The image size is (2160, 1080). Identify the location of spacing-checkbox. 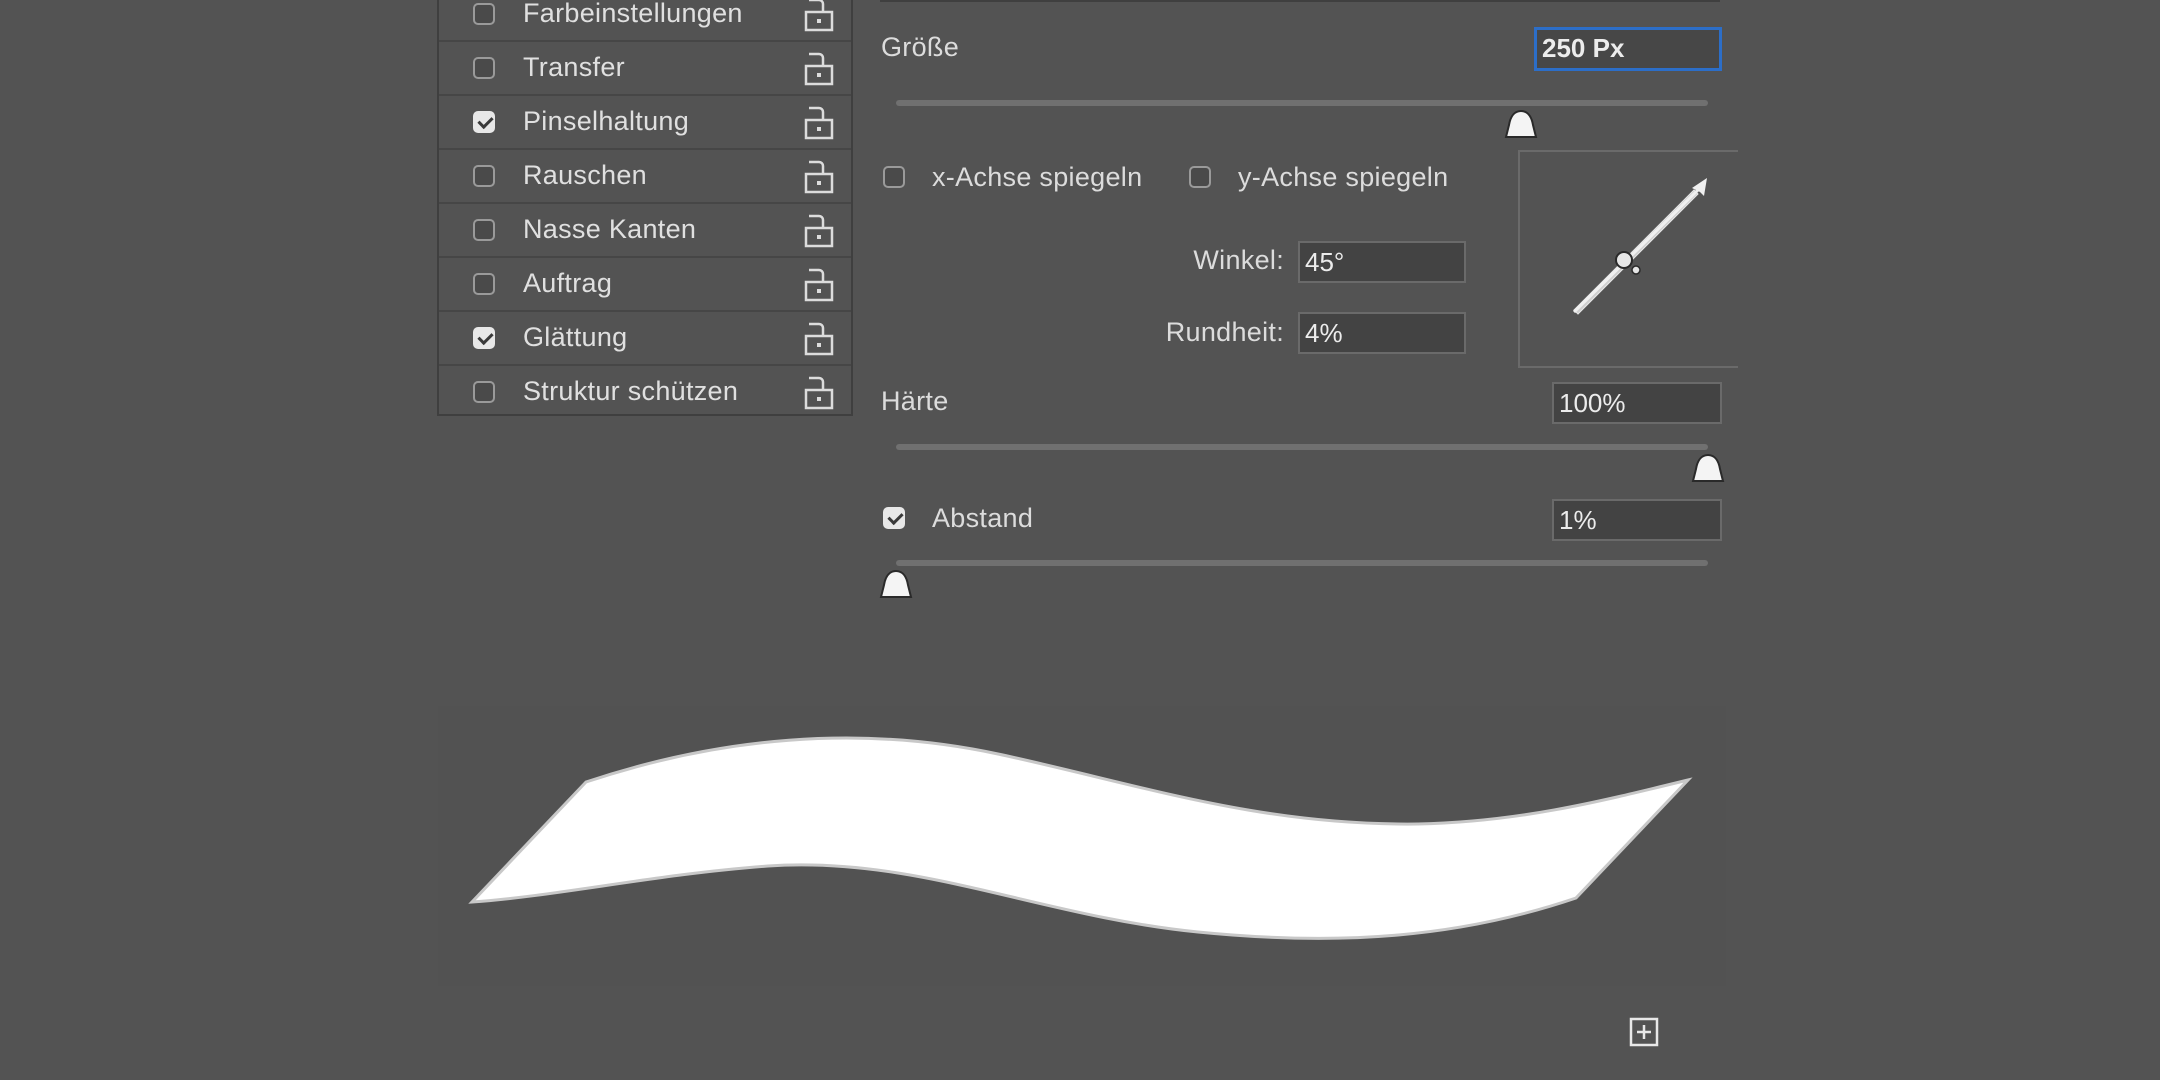
(894, 518).